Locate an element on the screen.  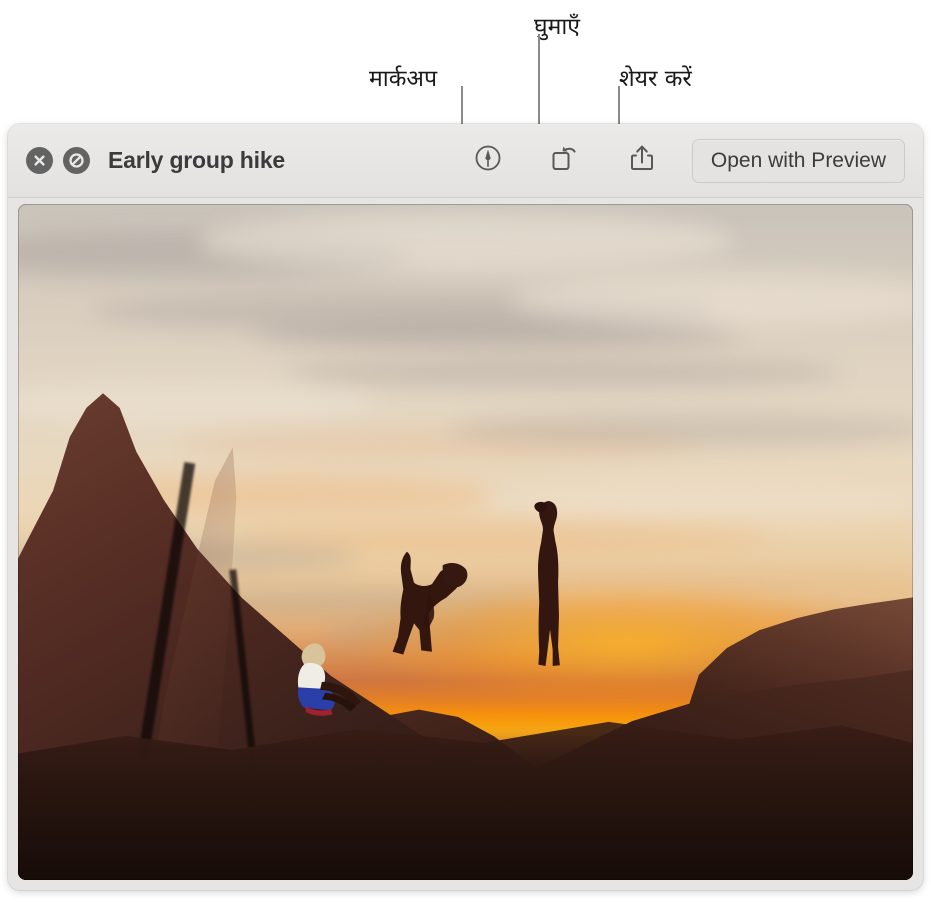
rotate-button is located at coordinates (564, 161).